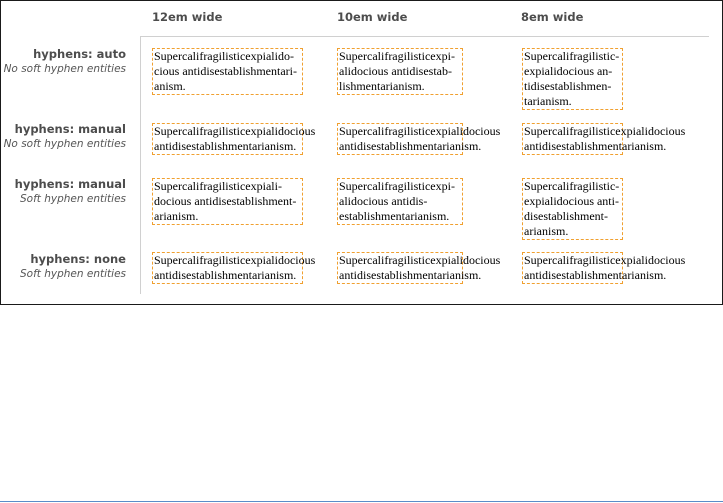 This screenshot has height=503, width=723. Describe the element at coordinates (218, 186) in the screenshot. I see `text-line: Supercalifragilisticexpiali-` at that location.